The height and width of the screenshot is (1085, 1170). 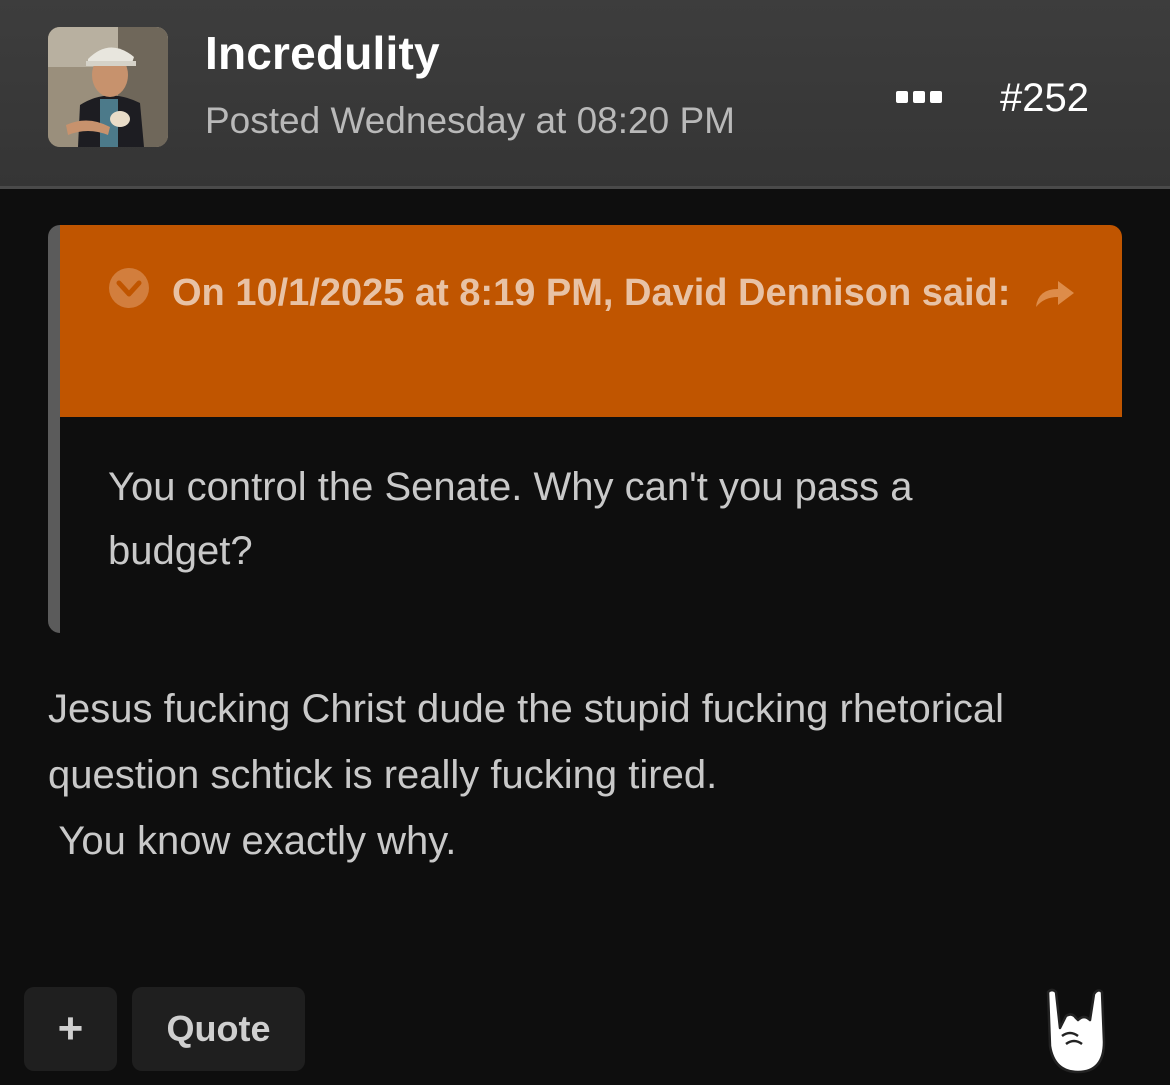 What do you see at coordinates (218, 1029) in the screenshot?
I see `quote-button: Quote` at bounding box center [218, 1029].